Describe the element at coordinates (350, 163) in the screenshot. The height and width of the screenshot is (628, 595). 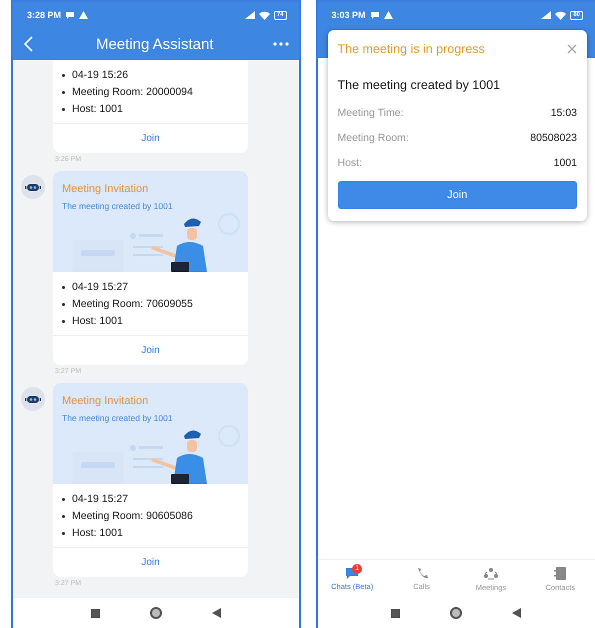
I see `detail-label: Host:` at that location.